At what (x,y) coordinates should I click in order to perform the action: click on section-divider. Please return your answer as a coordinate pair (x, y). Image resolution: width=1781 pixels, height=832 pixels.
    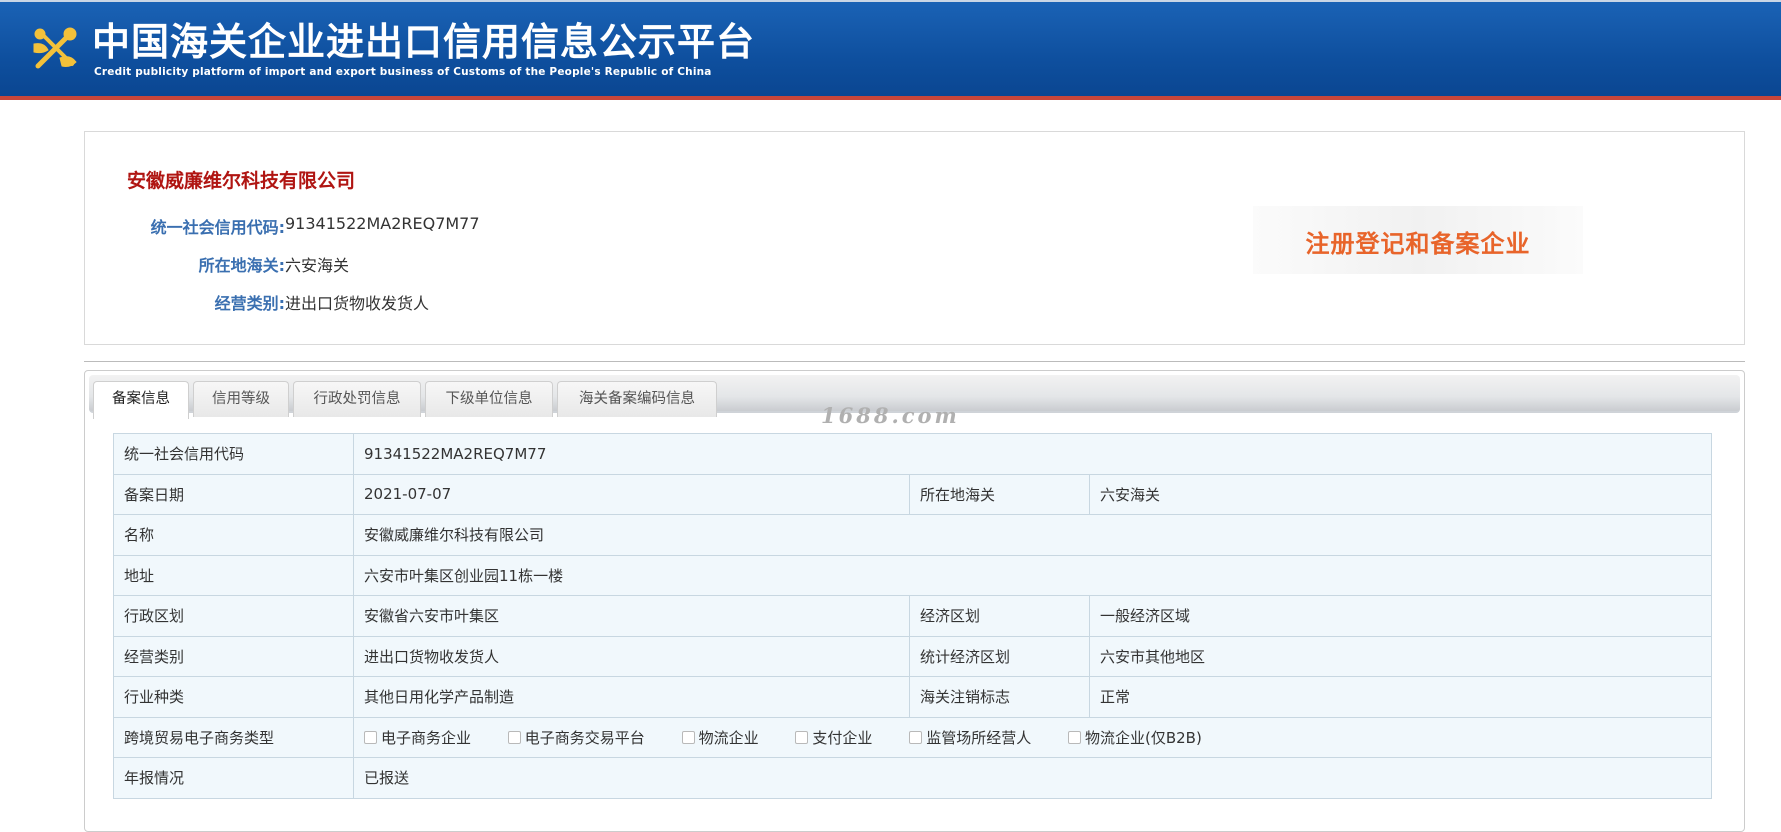
    Looking at the image, I should click on (914, 361).